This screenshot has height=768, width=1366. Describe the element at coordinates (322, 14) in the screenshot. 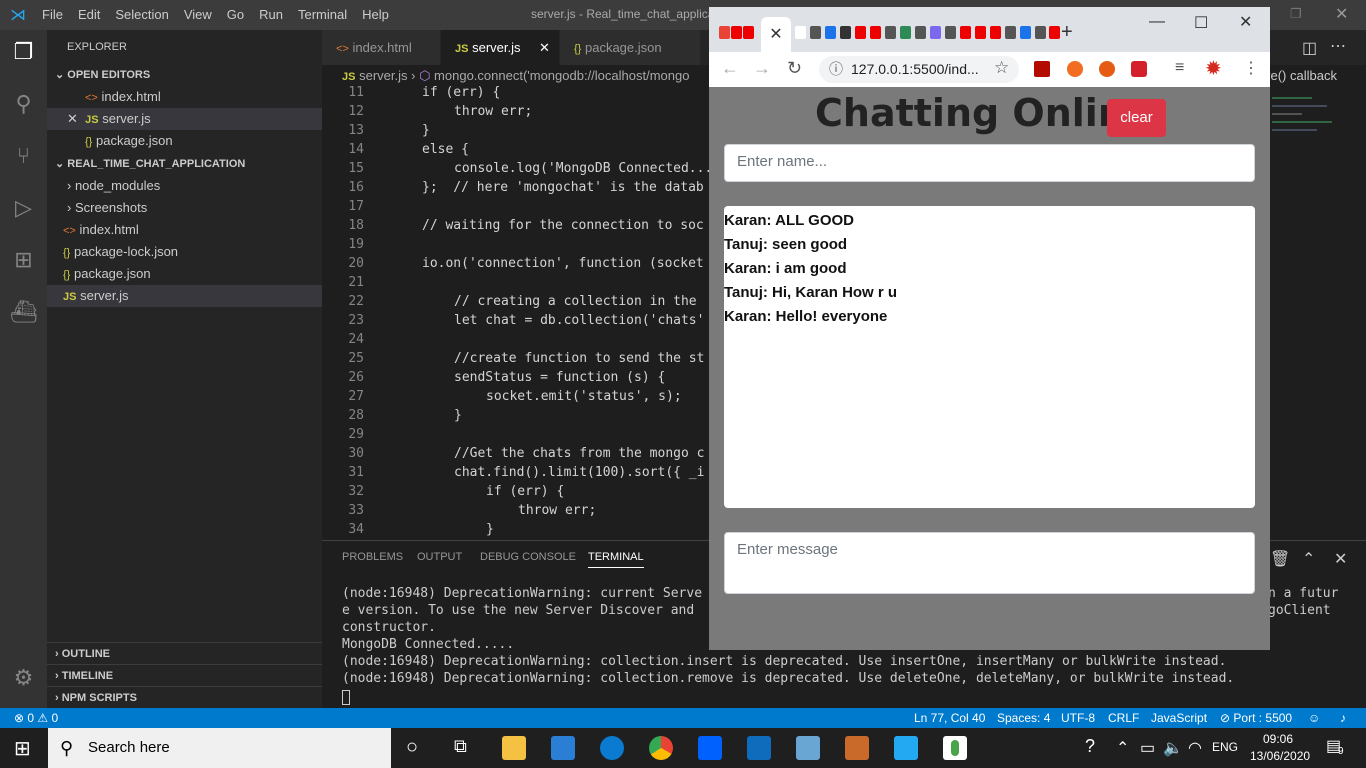

I see `menu-terminal: Terminal` at that location.